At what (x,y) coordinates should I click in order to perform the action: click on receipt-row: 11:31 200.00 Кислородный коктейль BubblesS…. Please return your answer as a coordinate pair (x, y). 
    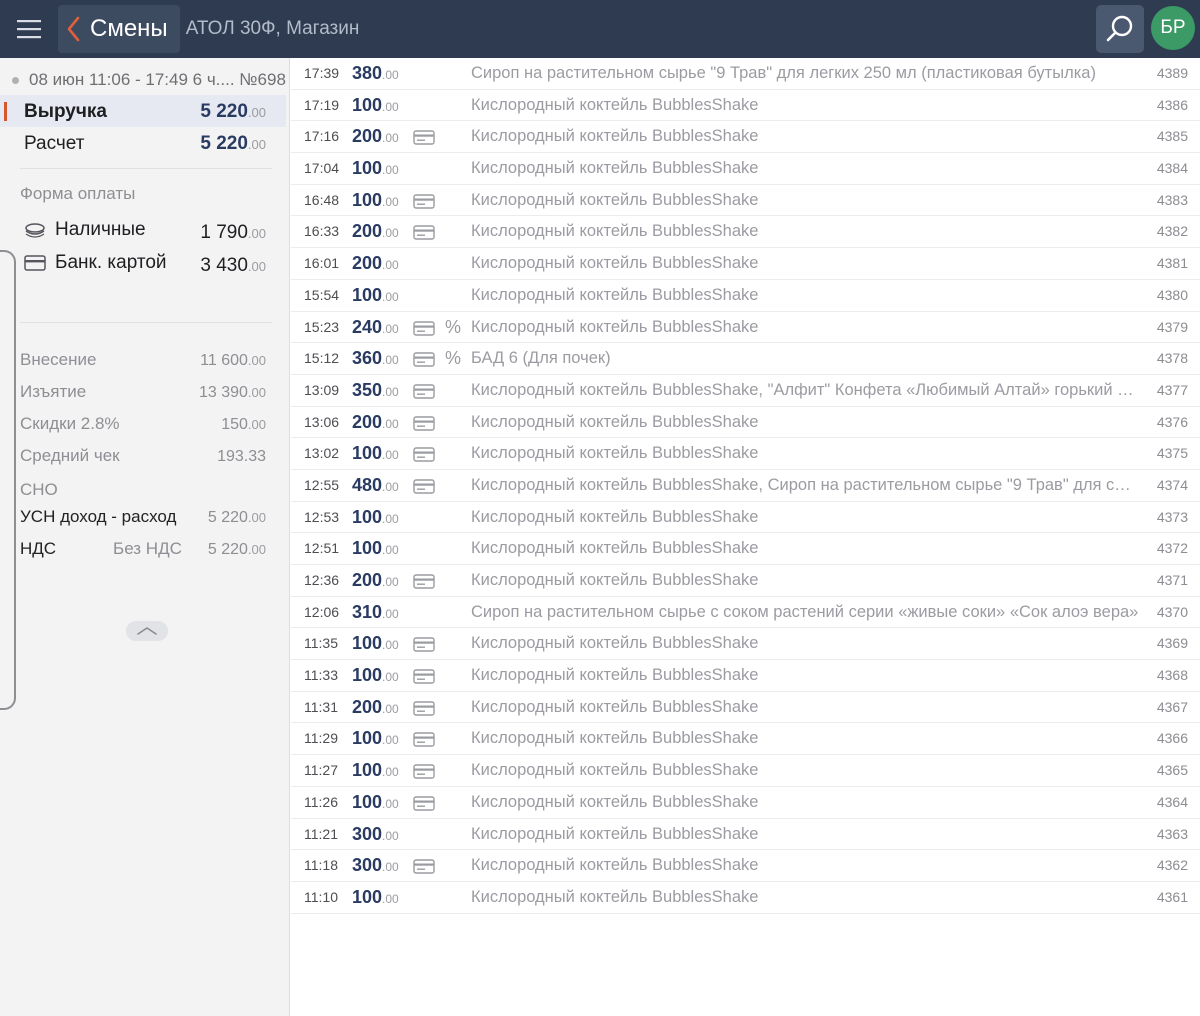
    Looking at the image, I should click on (745, 708).